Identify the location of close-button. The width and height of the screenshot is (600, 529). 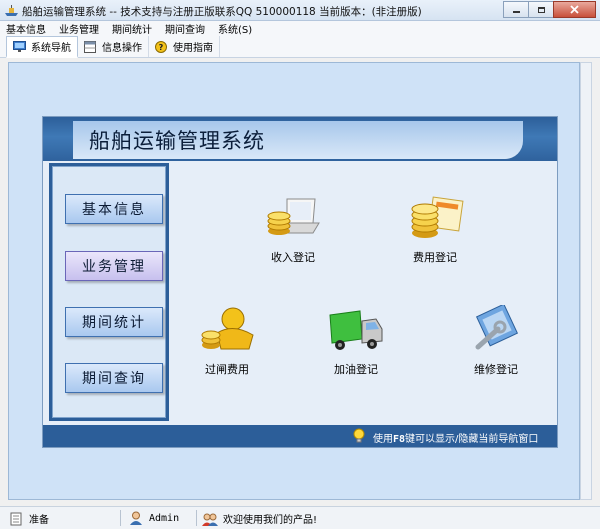
(574, 9).